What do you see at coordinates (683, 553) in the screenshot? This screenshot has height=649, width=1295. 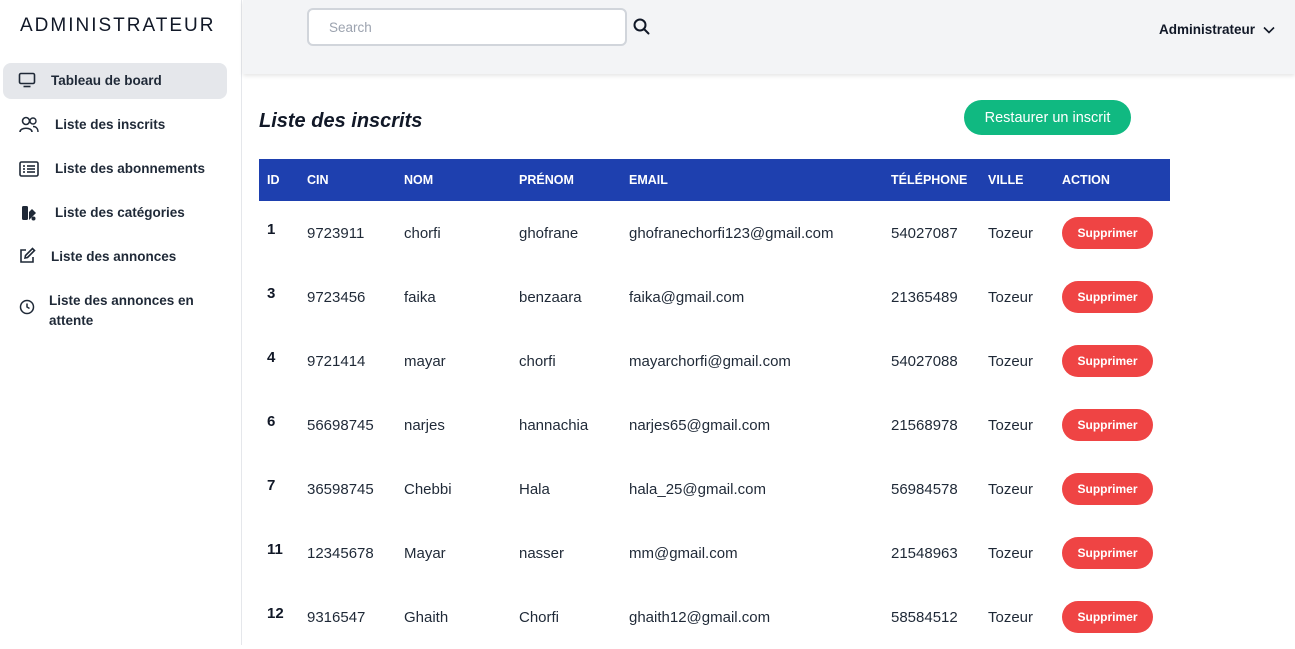 I see `cell-email: mm@gmail.com` at bounding box center [683, 553].